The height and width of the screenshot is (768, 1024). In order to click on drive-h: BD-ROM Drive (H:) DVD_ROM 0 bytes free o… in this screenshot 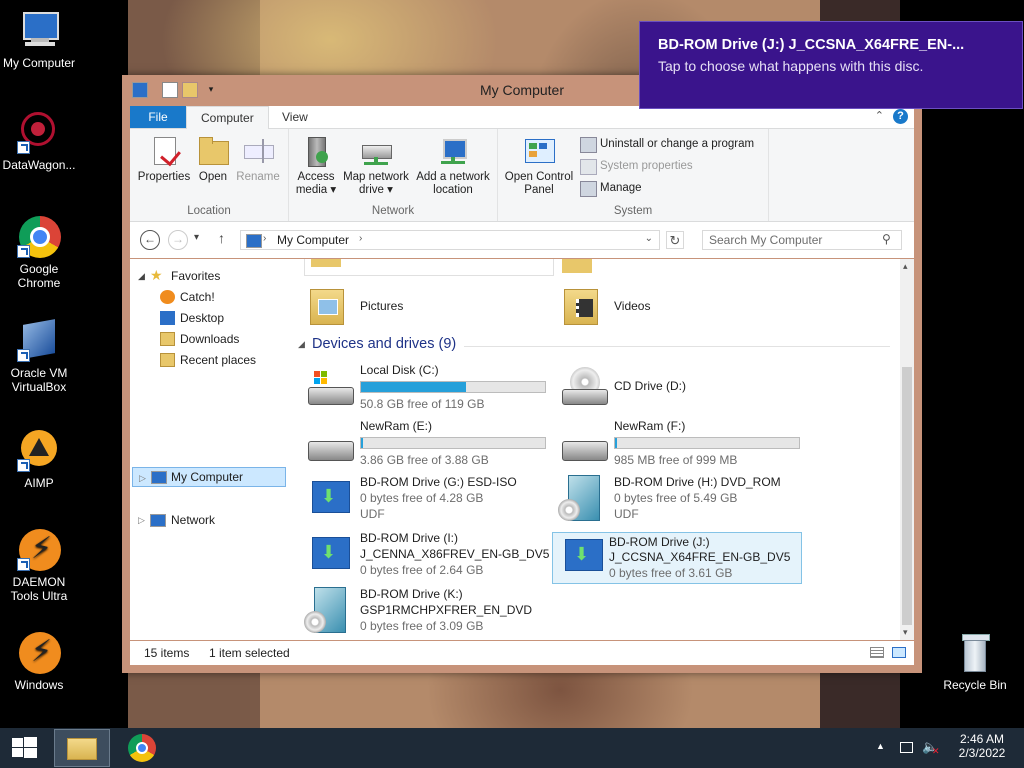, I will do `click(683, 500)`.